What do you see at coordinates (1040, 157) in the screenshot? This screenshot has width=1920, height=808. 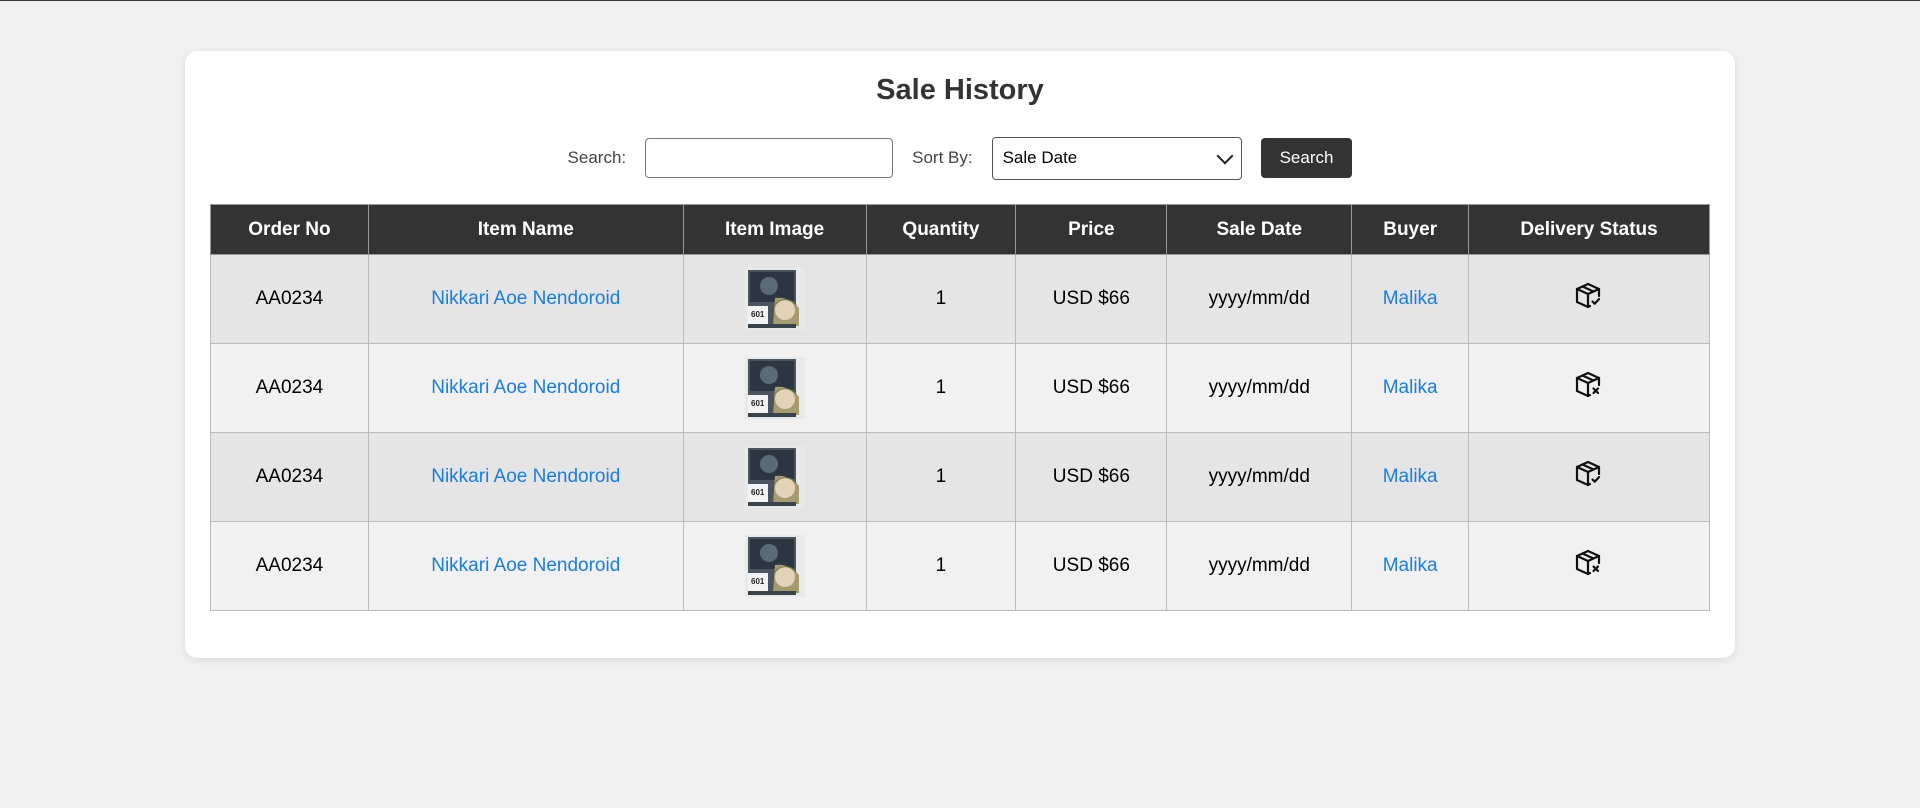 I see `sort-selected-value: Sale Date` at bounding box center [1040, 157].